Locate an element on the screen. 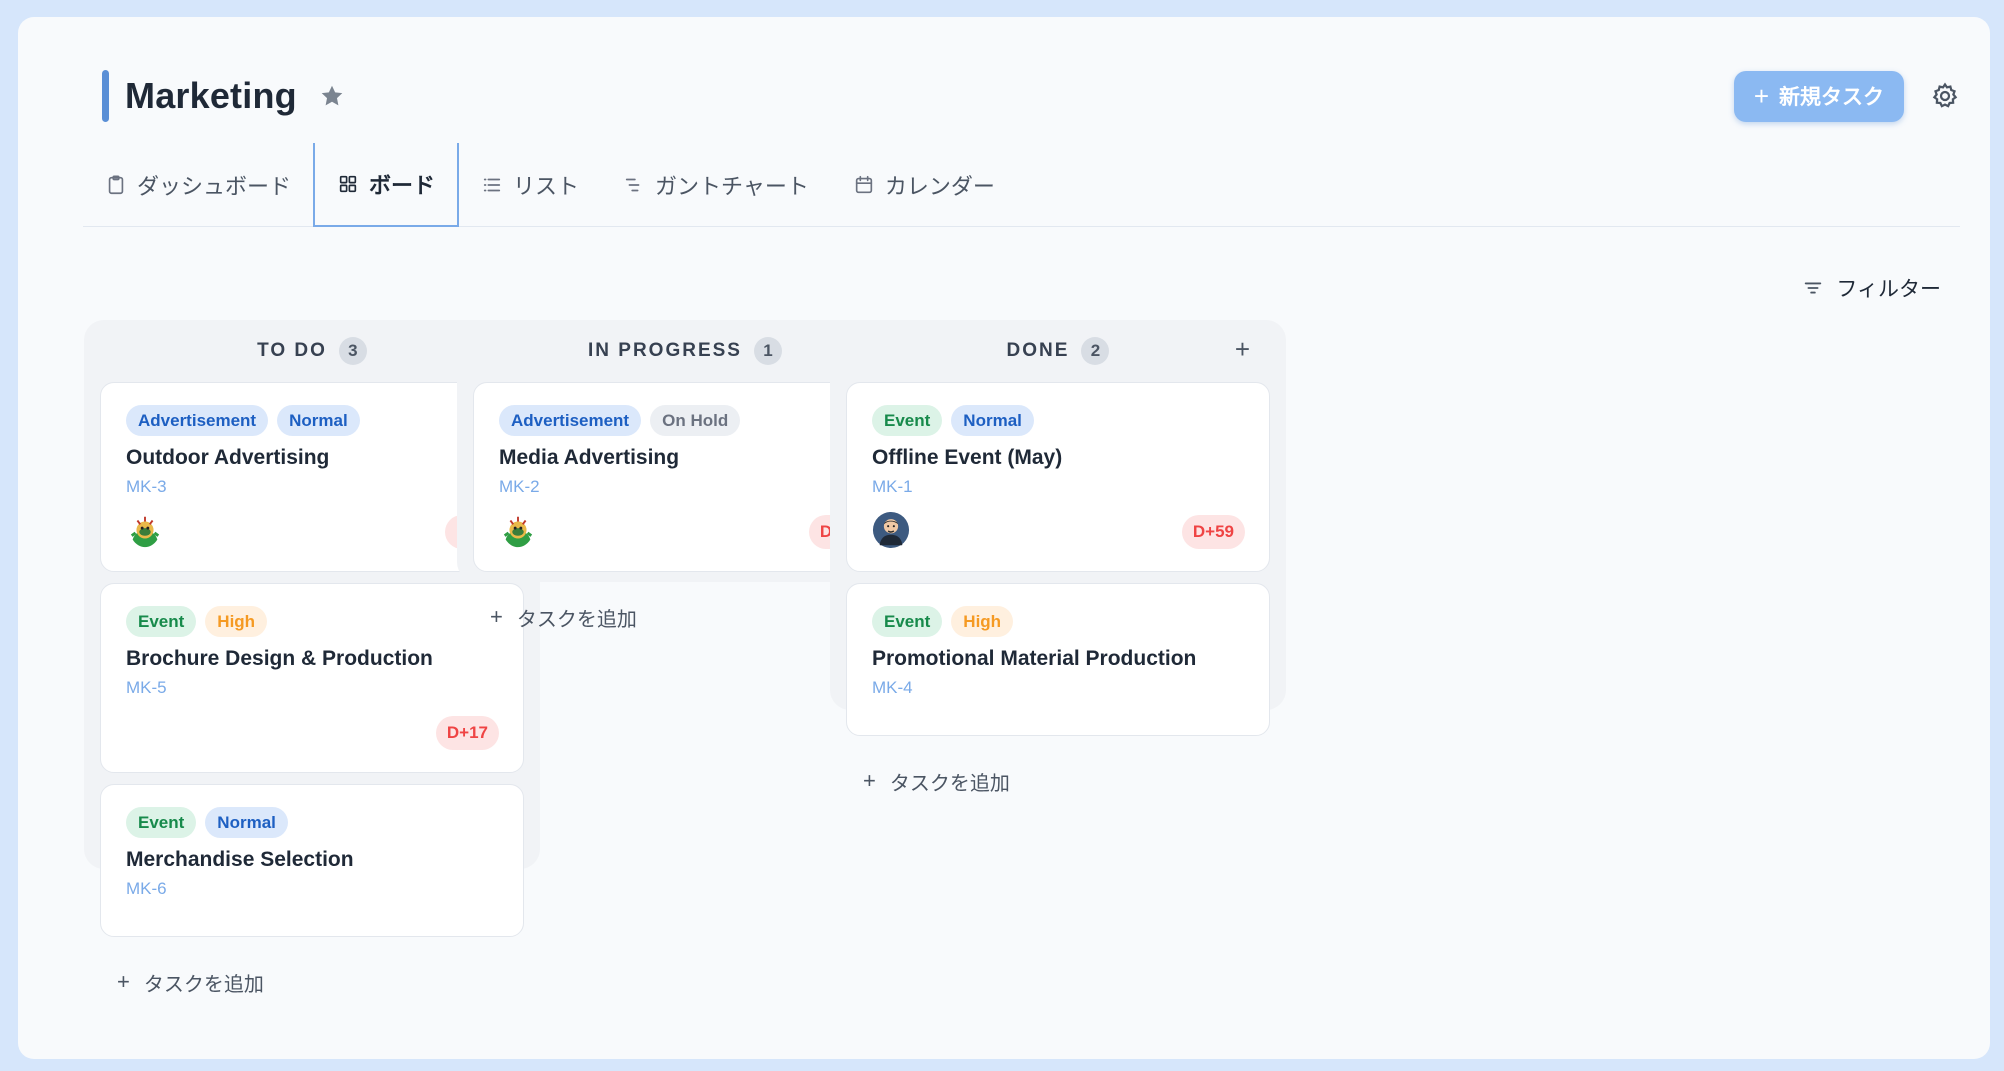 The image size is (2004, 1071). tab-label: リスト is located at coordinates (546, 186).